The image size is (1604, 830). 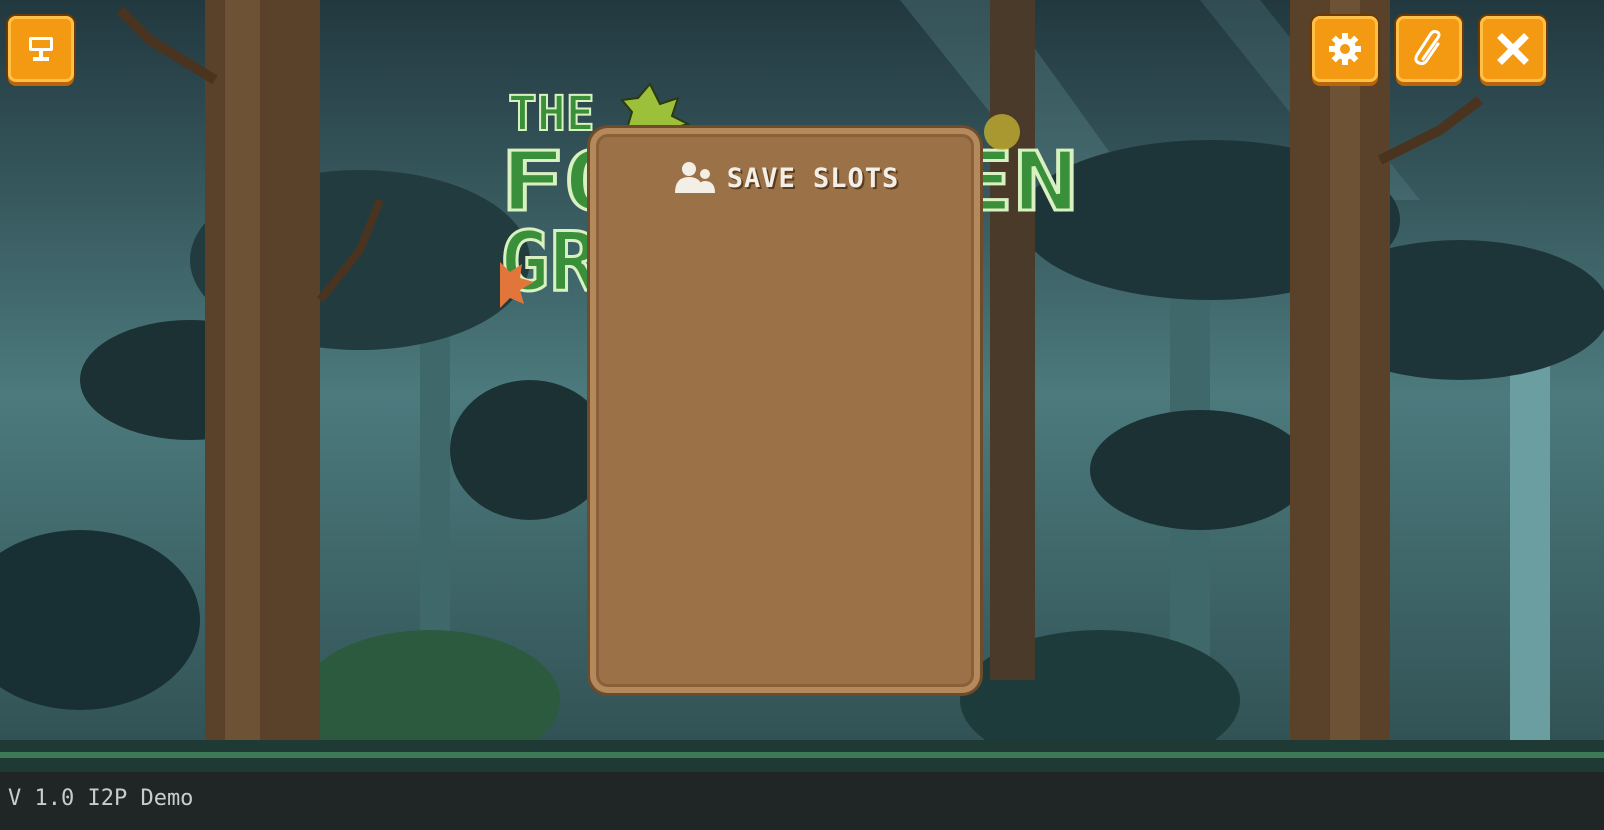 What do you see at coordinates (551, 114) in the screenshot?
I see `logo-line-1: THE` at bounding box center [551, 114].